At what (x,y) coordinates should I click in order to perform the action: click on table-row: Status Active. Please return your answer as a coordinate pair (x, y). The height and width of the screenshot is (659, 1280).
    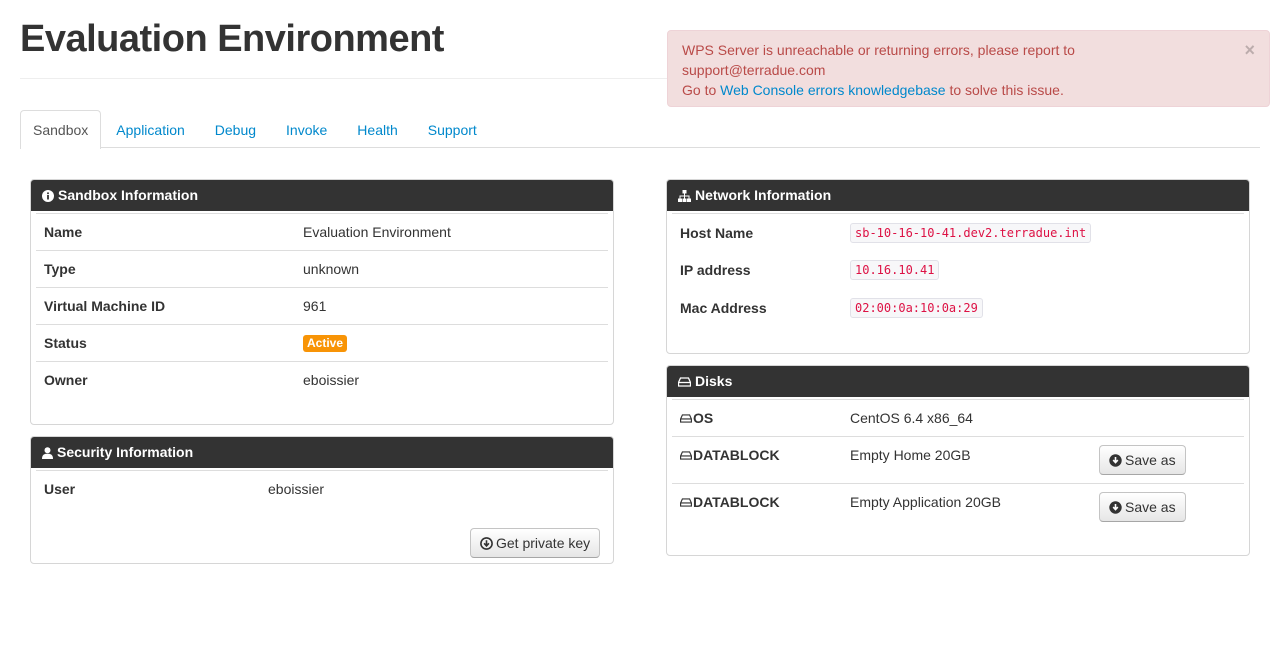
    Looking at the image, I should click on (322, 342).